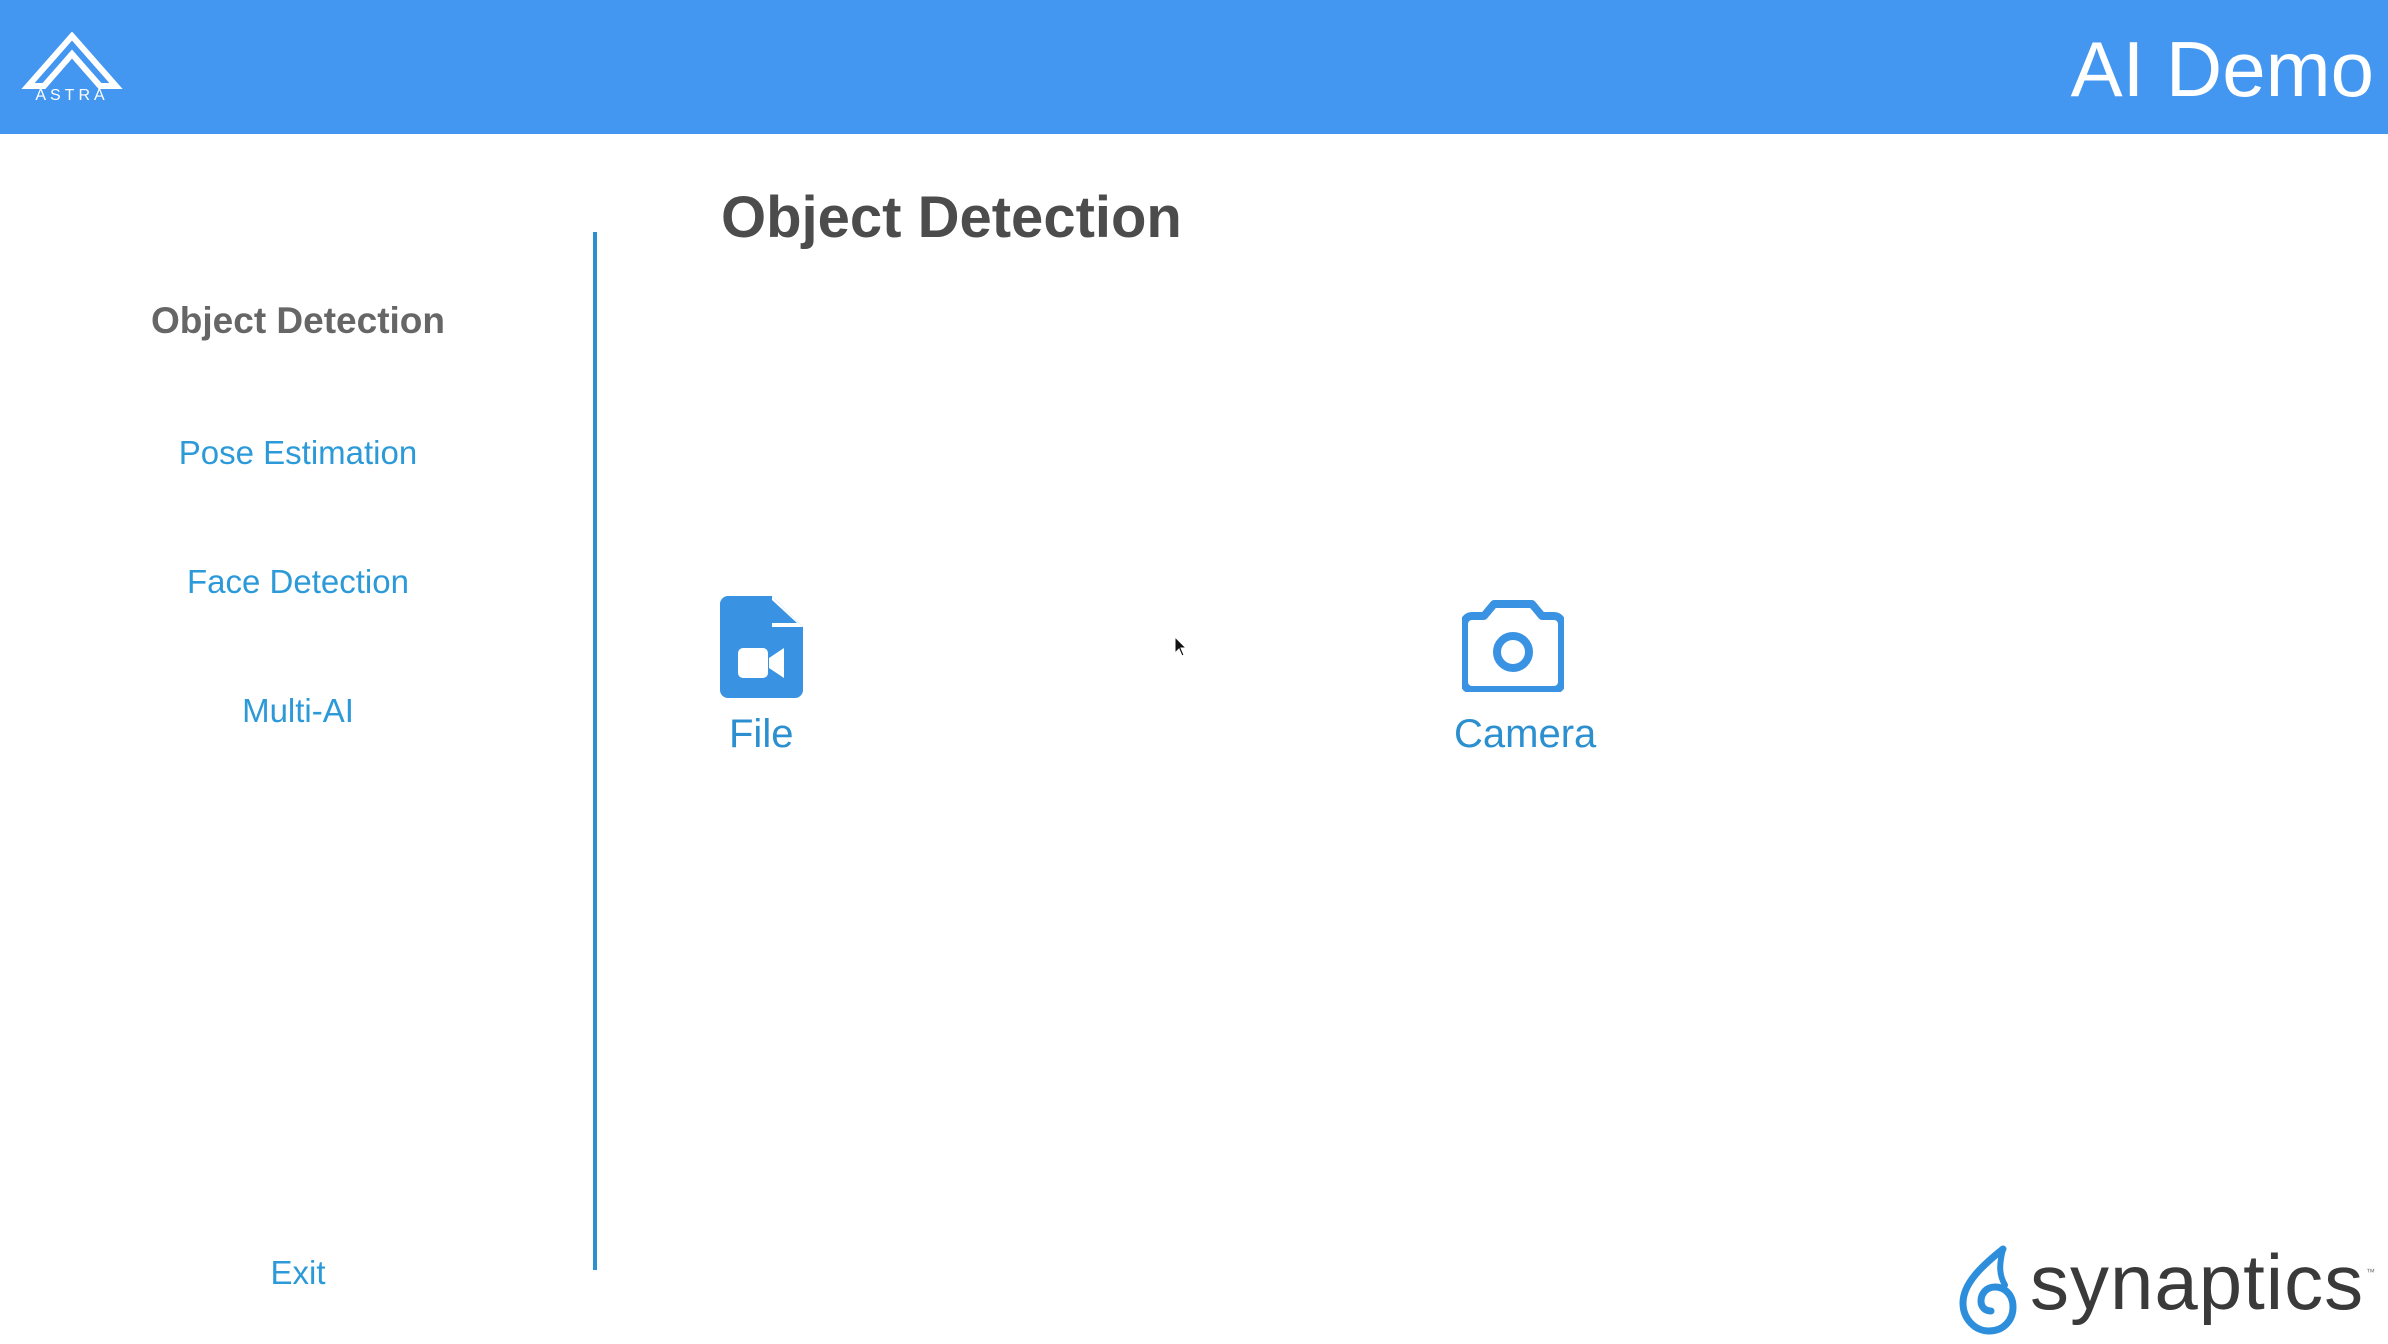 This screenshot has height=1344, width=2388. I want to click on camera-source-label: Camera, so click(1525, 734).